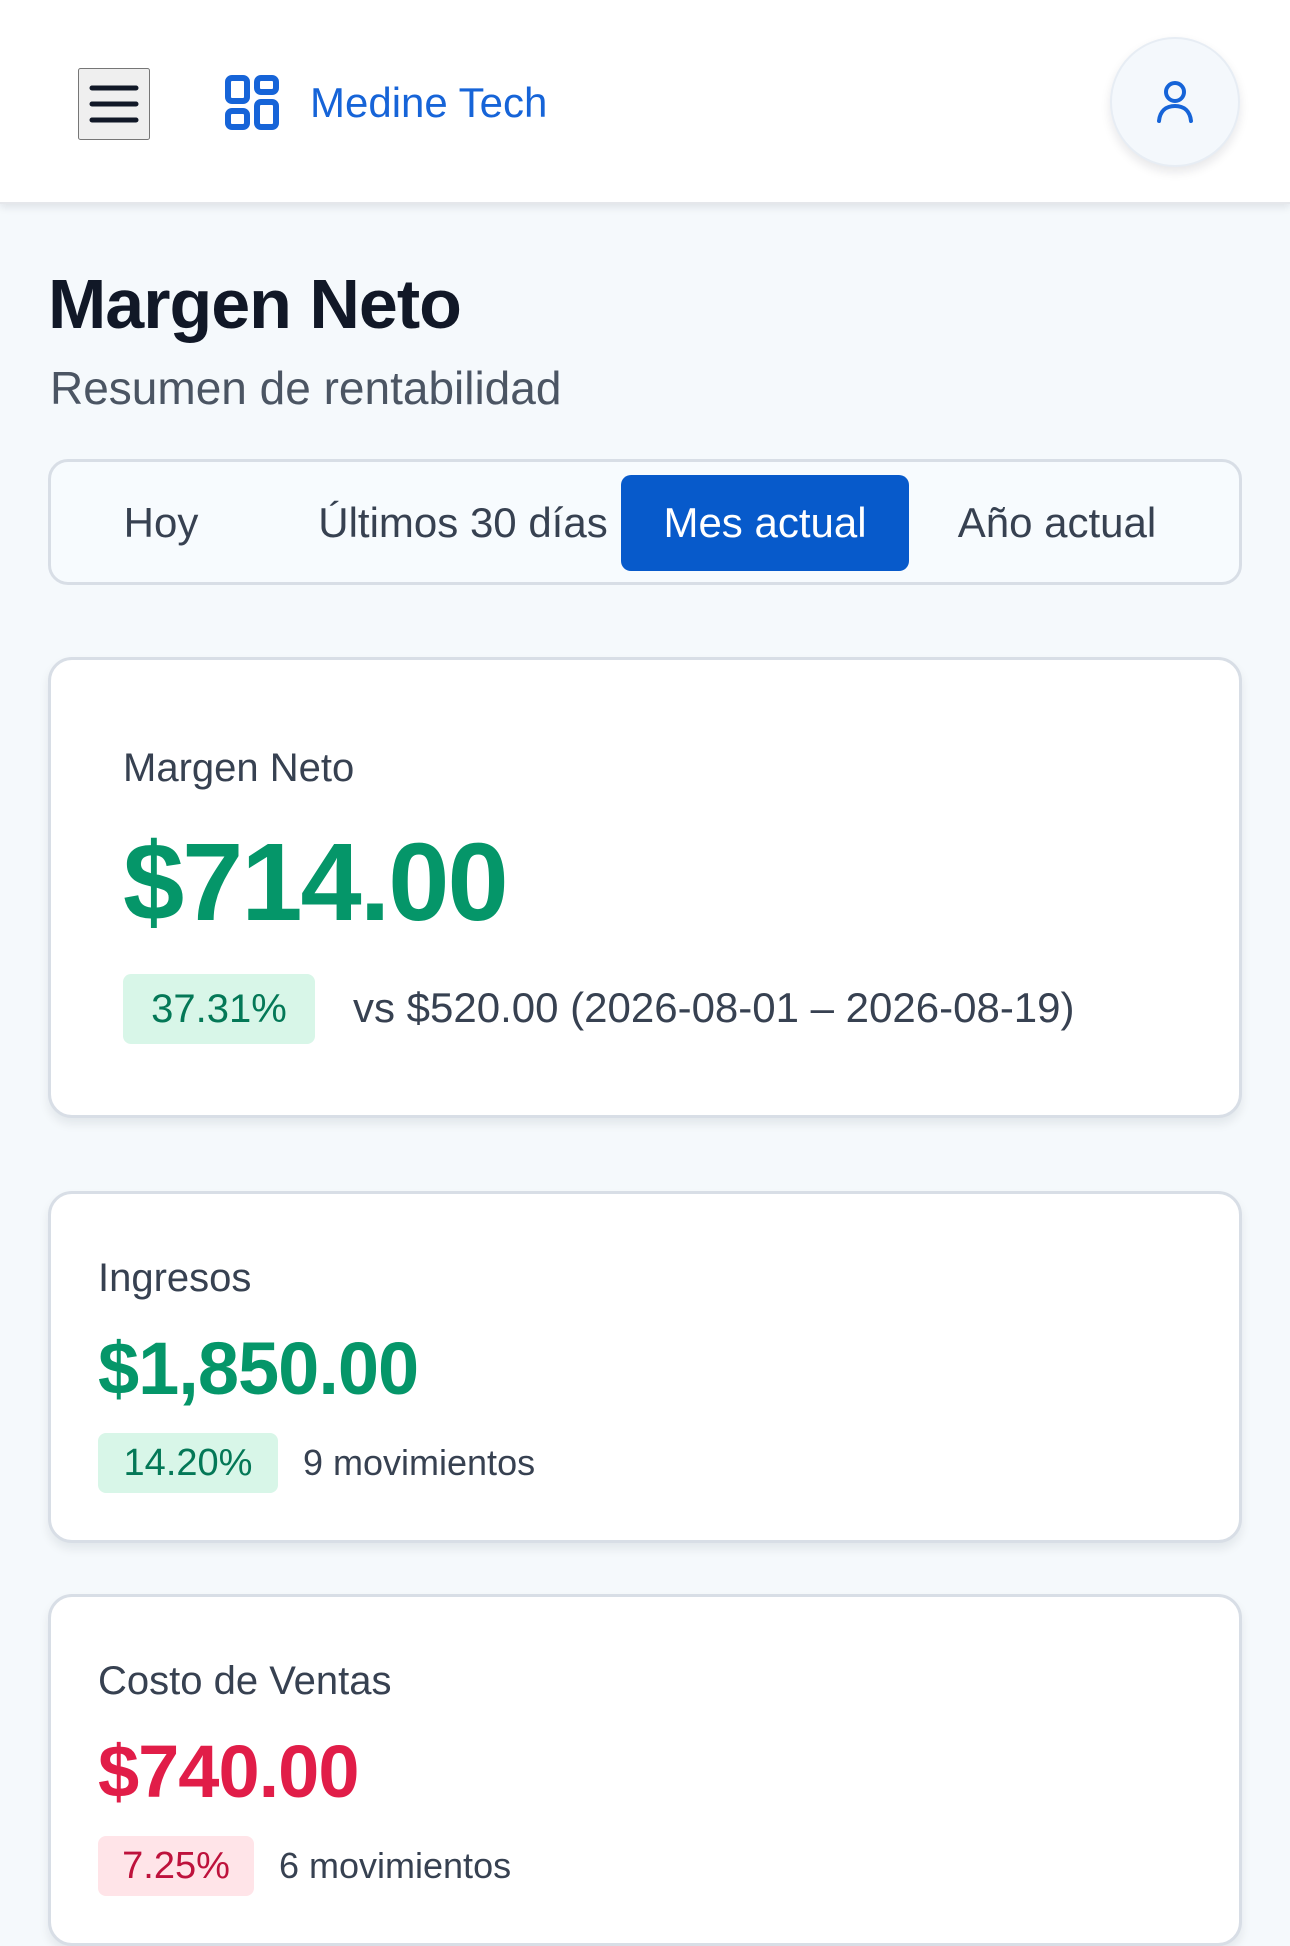 Image resolution: width=1290 pixels, height=1946 pixels. Describe the element at coordinates (228, 1771) in the screenshot. I see `cost-of-sales-value: $740.00` at that location.